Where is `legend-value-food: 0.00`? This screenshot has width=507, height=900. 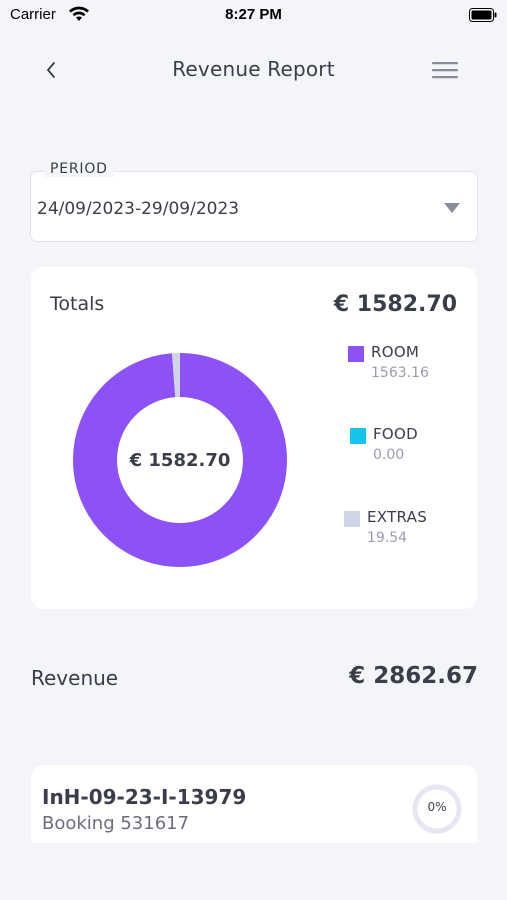 legend-value-food: 0.00 is located at coordinates (389, 455).